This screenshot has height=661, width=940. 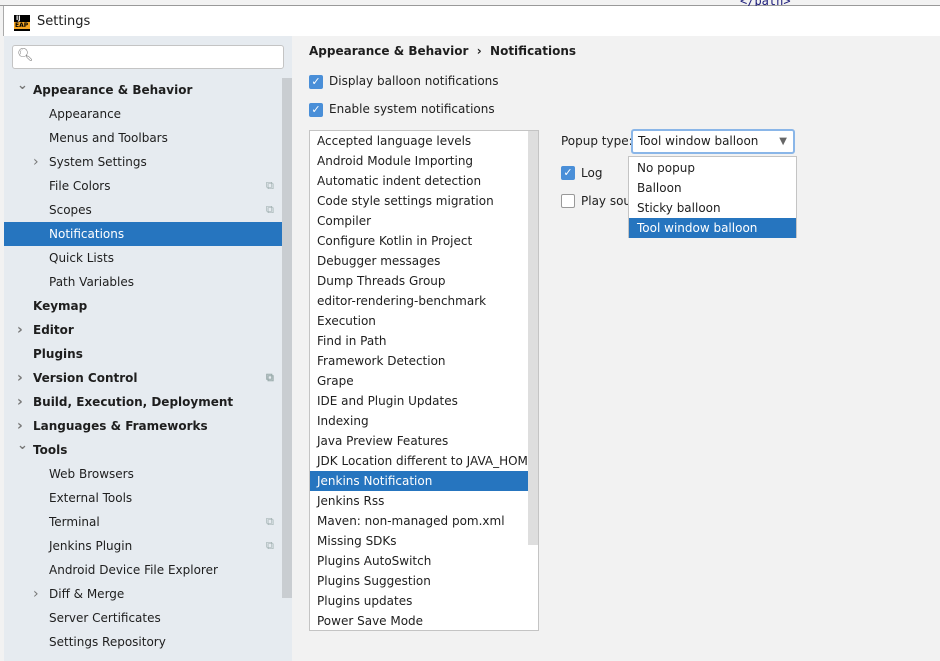 What do you see at coordinates (143, 450) in the screenshot?
I see `sidebar-item: ⌄ Tools` at bounding box center [143, 450].